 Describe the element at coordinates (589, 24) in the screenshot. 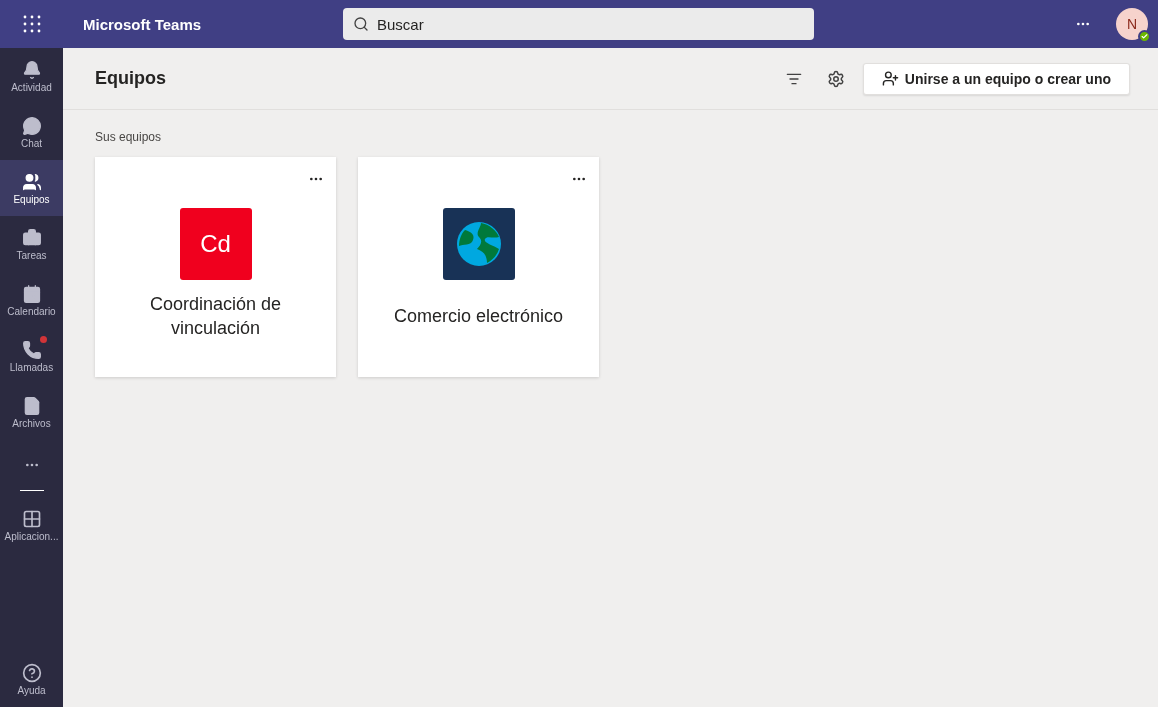

I see `search-input: Buscar` at that location.